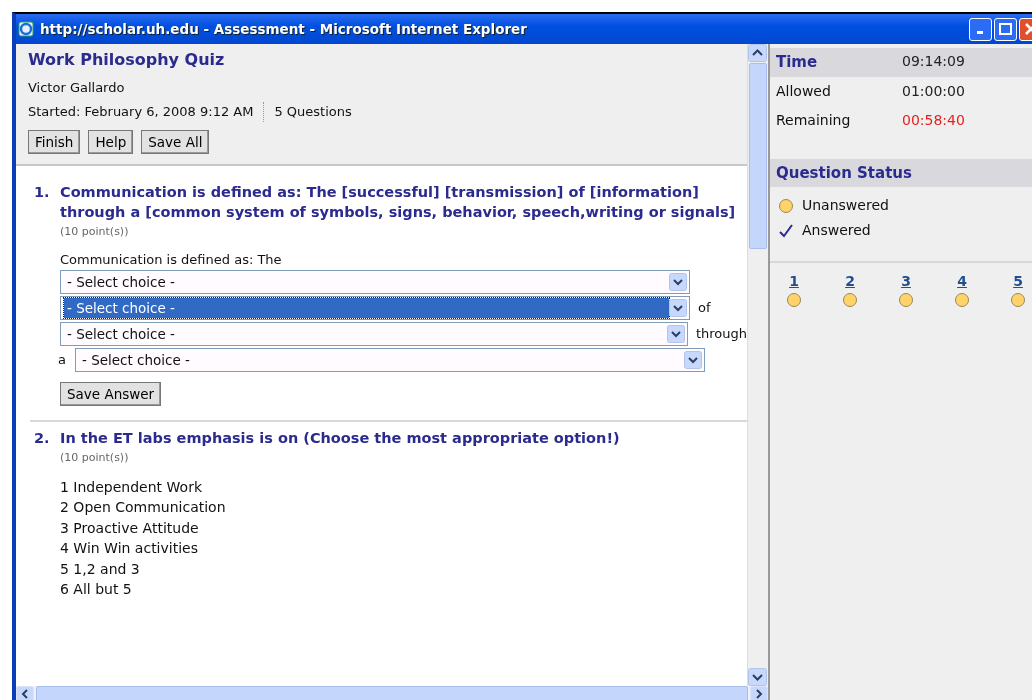 Image resolution: width=1032 pixels, height=700 pixels. Describe the element at coordinates (77, 88) in the screenshot. I see `student-name: Victor Gallardo` at that location.